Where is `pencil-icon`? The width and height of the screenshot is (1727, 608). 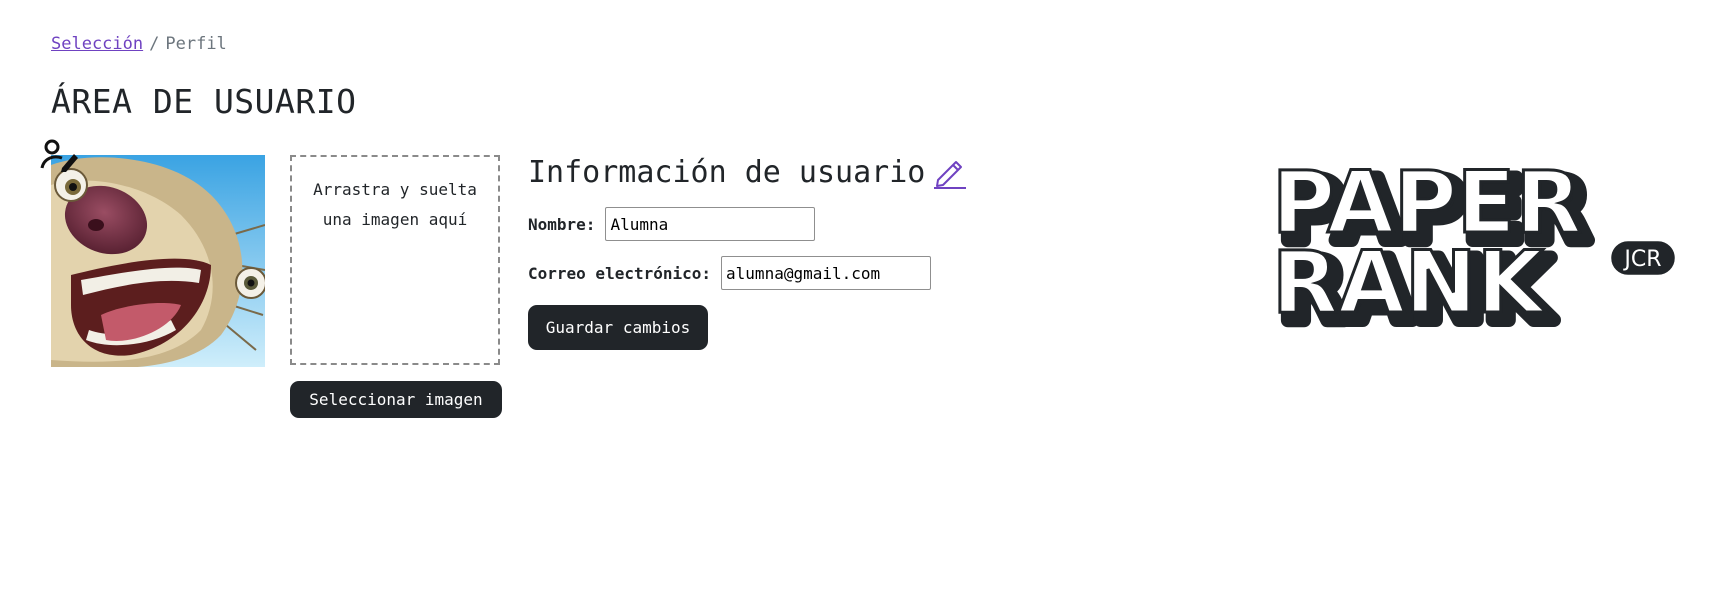
pencil-icon is located at coordinates (950, 172).